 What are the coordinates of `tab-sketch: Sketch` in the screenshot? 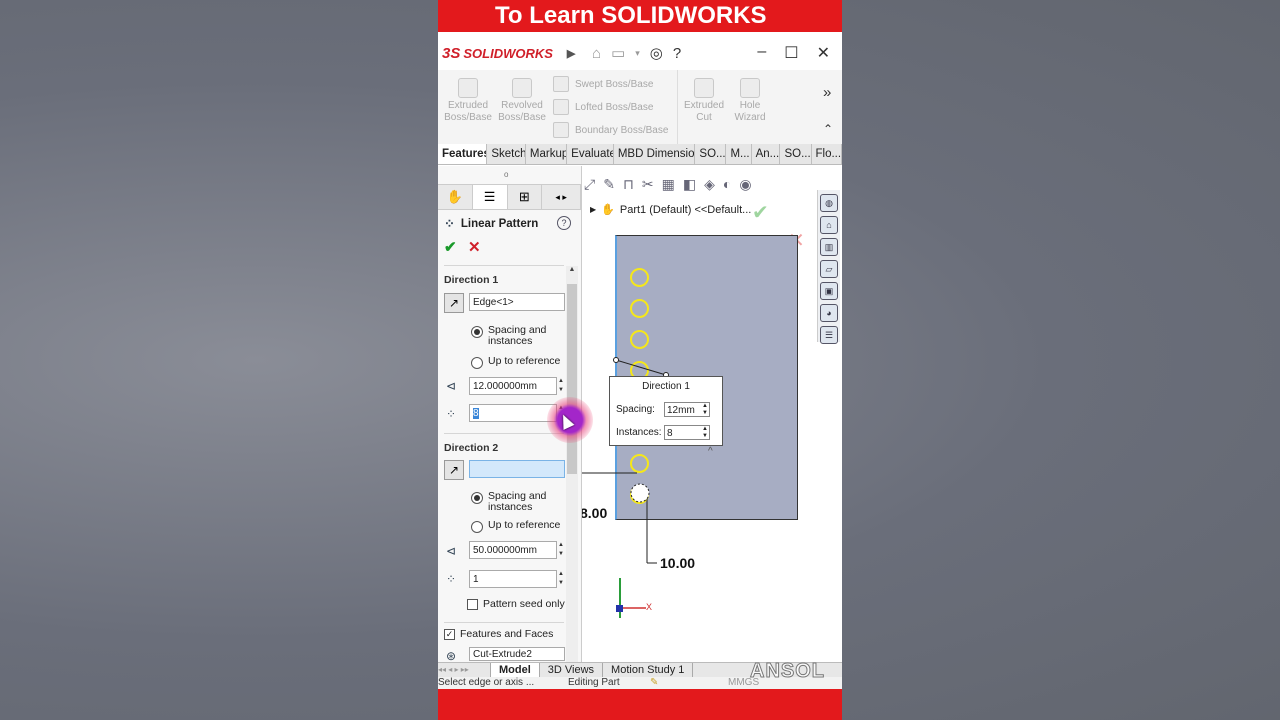 It's located at (506, 154).